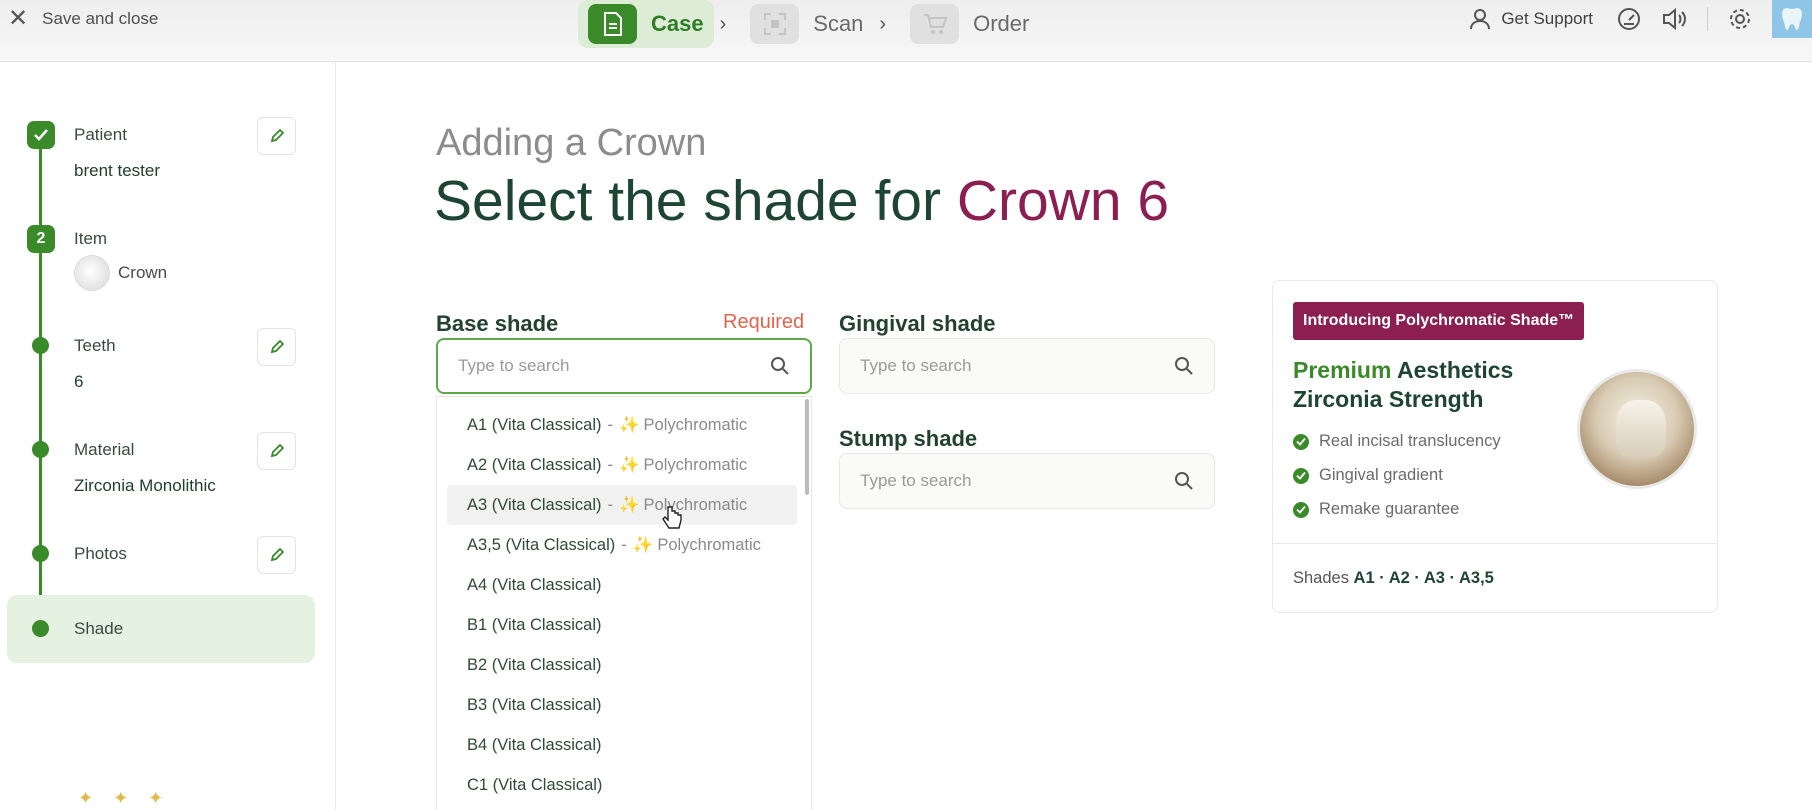  I want to click on promo-footer: Shades A1 · A2 · A3 · A3,5, so click(1393, 578).